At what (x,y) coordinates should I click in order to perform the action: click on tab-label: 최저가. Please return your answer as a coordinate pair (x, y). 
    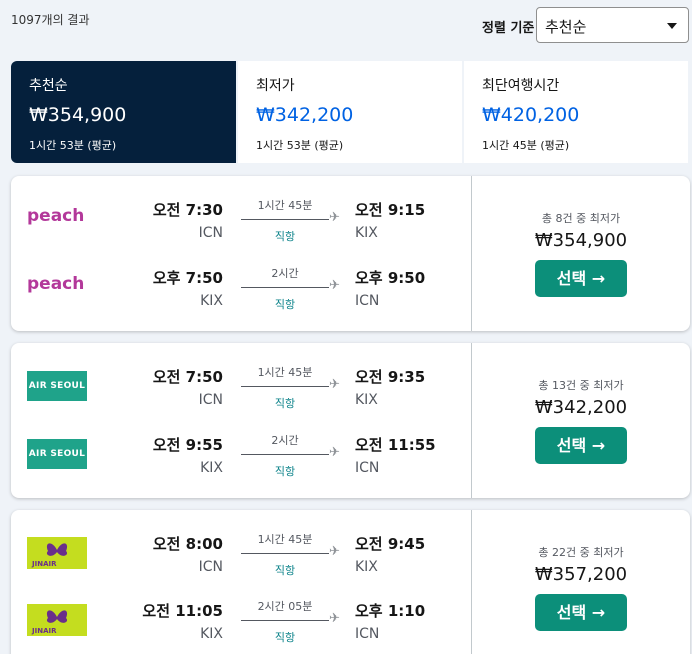
    Looking at the image, I should click on (275, 86).